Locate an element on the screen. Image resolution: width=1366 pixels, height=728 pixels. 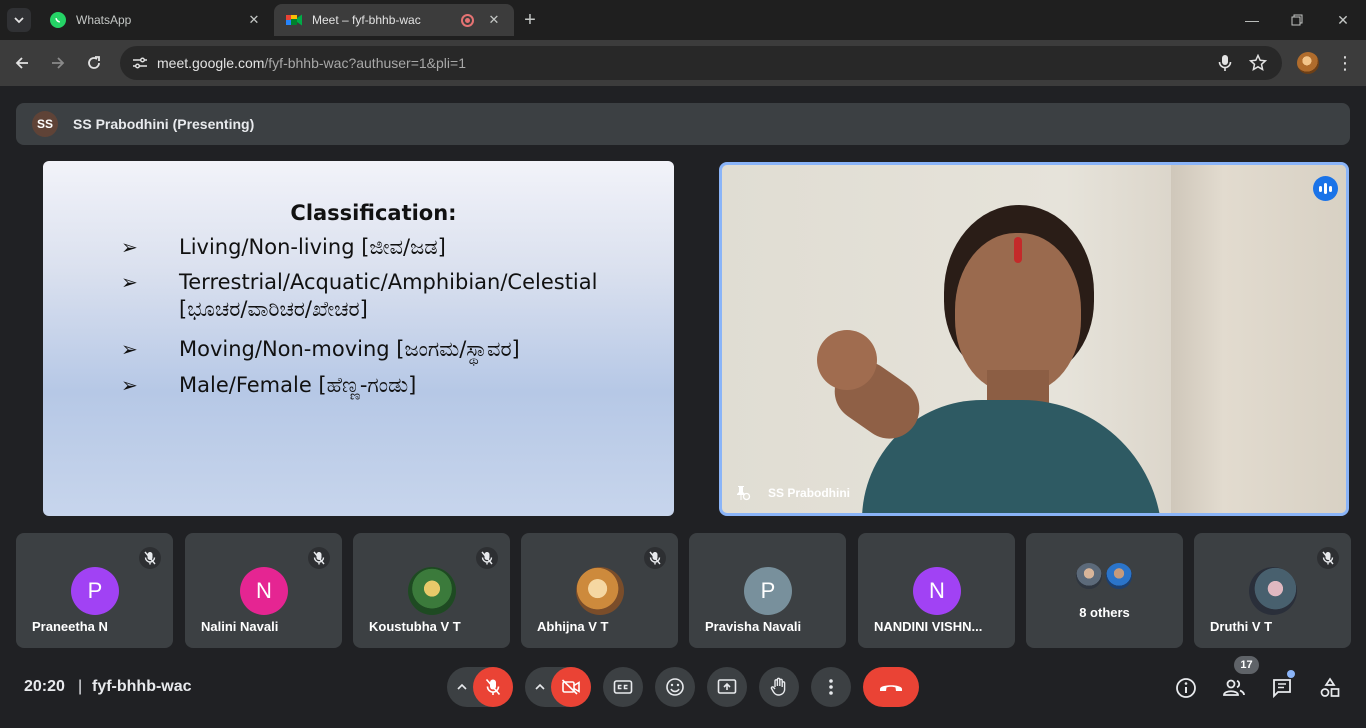
closed-captions-icon is located at coordinates (623, 687).